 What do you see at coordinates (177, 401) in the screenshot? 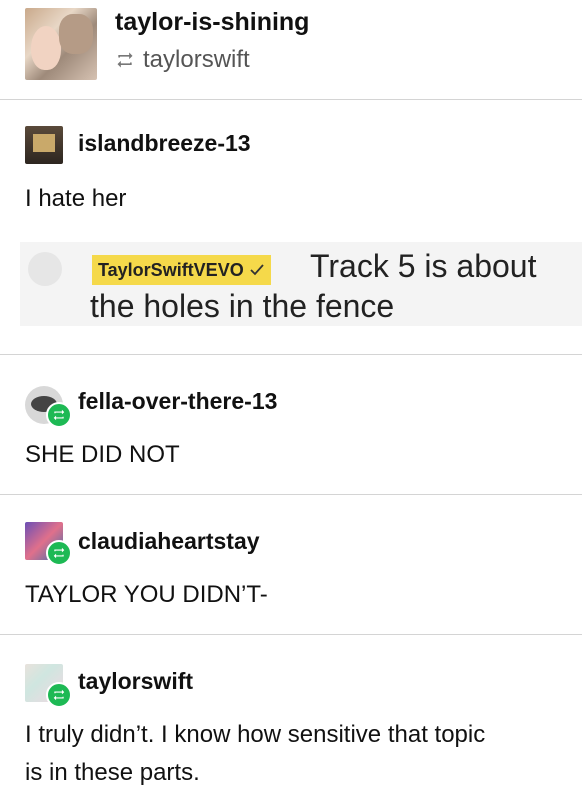
I see `post-username: fella-over-there-13` at bounding box center [177, 401].